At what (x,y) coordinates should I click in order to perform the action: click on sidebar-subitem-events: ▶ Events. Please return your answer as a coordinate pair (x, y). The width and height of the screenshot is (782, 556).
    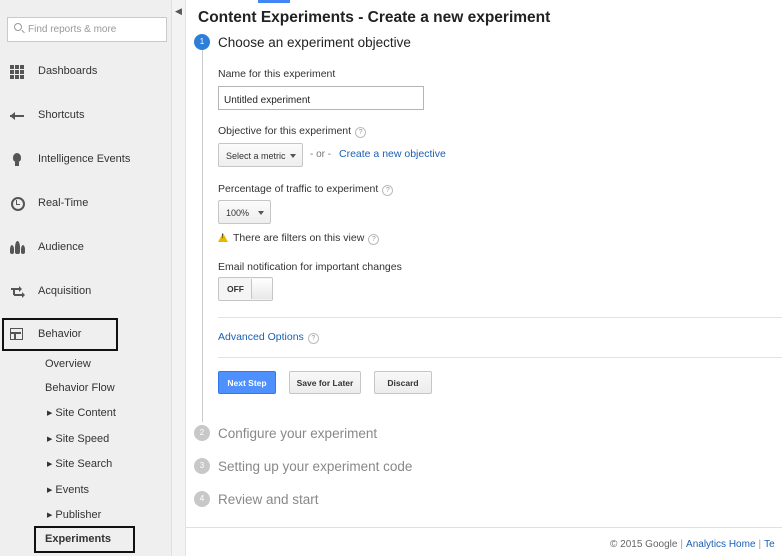
    Looking at the image, I should click on (68, 490).